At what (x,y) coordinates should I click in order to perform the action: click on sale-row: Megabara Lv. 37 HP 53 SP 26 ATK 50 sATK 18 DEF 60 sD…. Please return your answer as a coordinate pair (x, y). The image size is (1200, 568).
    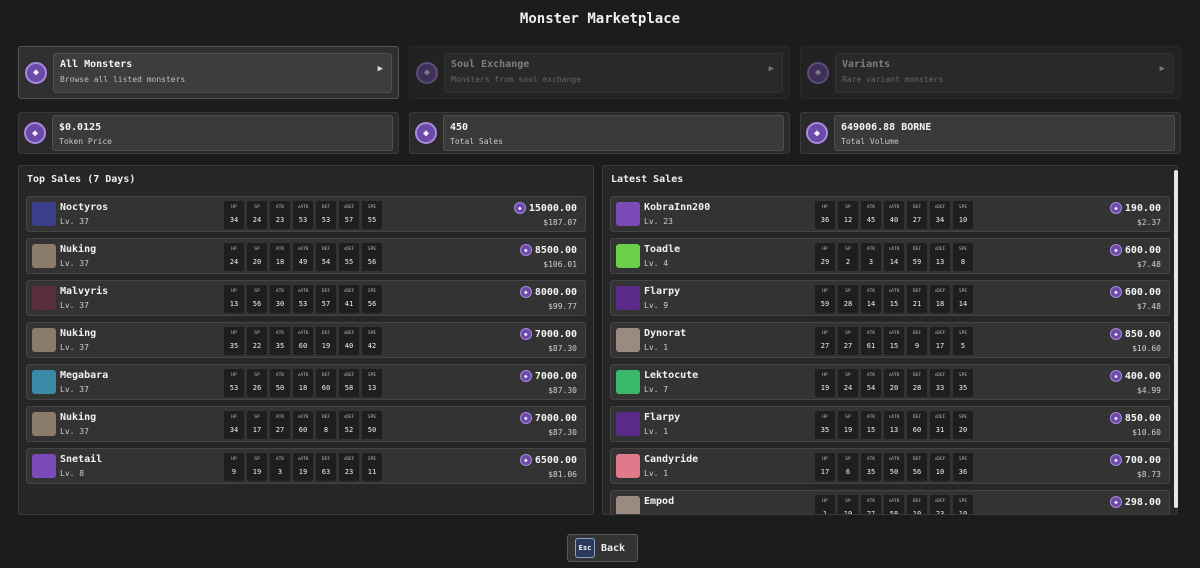
    Looking at the image, I should click on (306, 382).